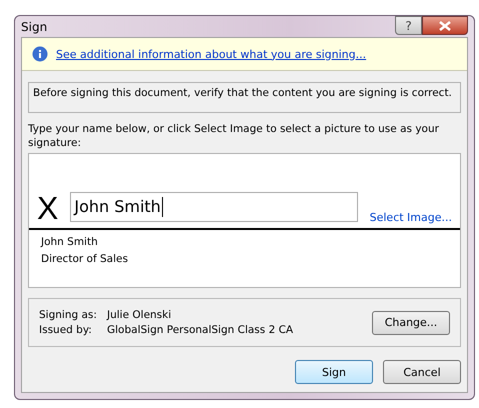 This screenshot has height=408, width=479. Describe the element at coordinates (66, 330) in the screenshot. I see `field-label: Issued by:` at that location.